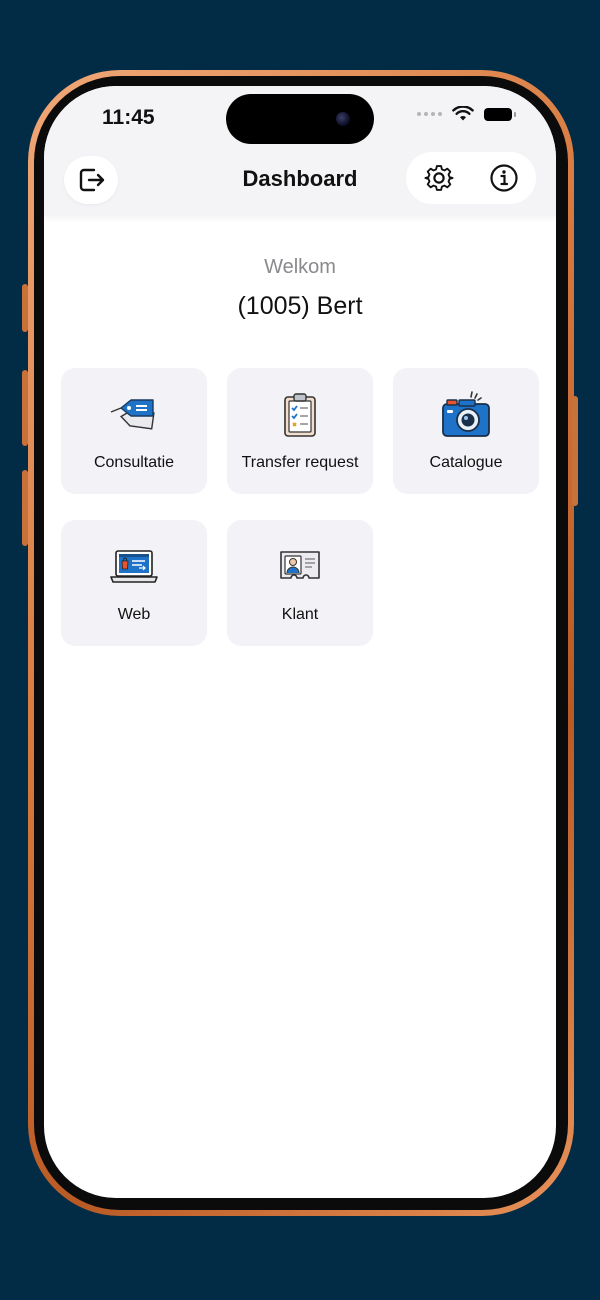 The image size is (600, 1300). What do you see at coordinates (134, 431) in the screenshot?
I see `tile-consultatie: Consultatie` at bounding box center [134, 431].